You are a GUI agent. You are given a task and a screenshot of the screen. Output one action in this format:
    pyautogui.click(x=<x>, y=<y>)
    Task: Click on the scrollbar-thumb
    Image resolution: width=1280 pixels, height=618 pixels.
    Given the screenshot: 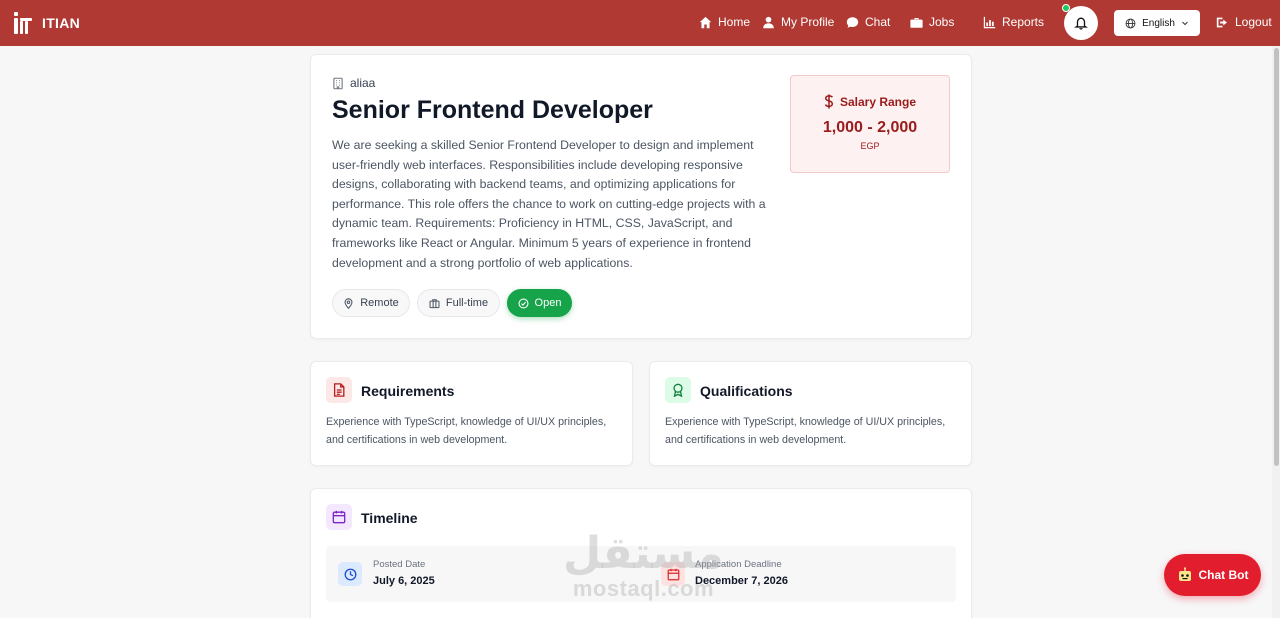 What is the action you would take?
    pyautogui.click(x=1276, y=257)
    